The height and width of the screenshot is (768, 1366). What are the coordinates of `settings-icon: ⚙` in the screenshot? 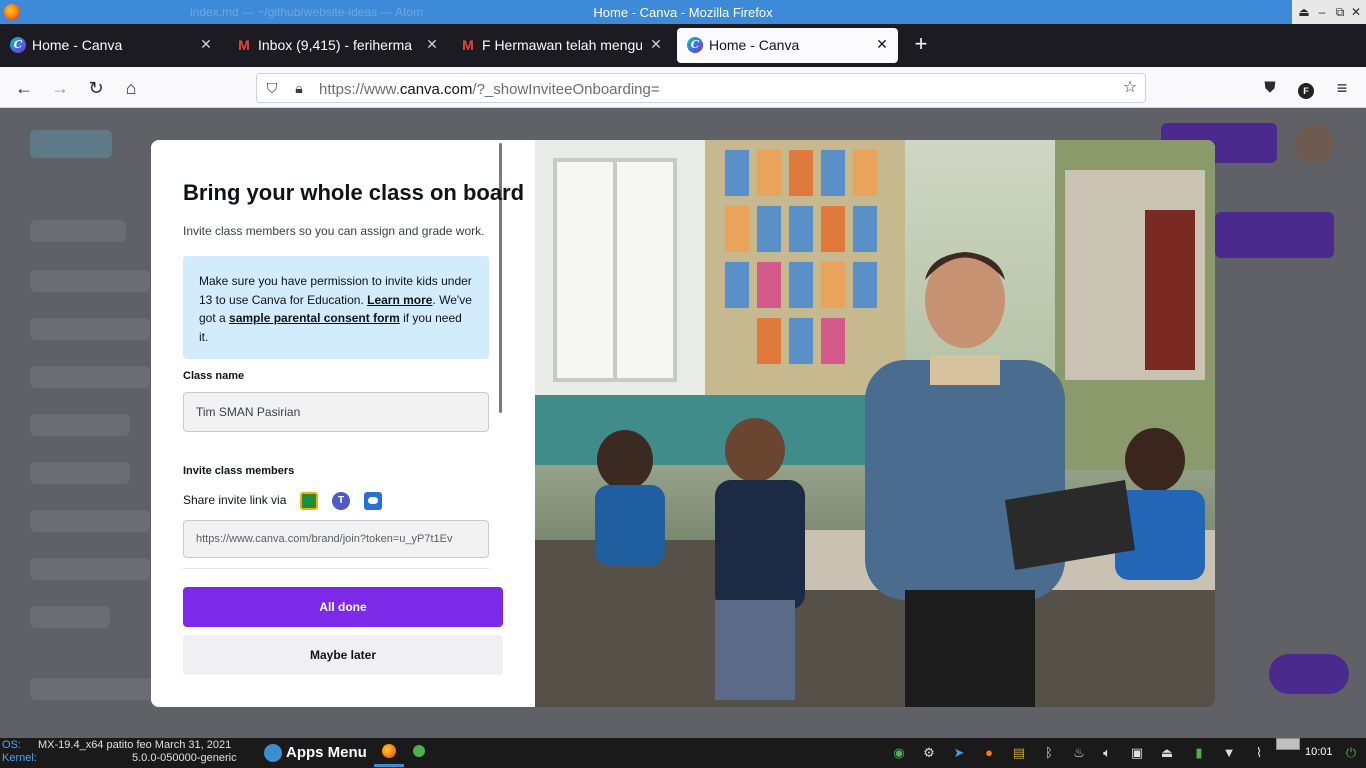 It's located at (929, 753).